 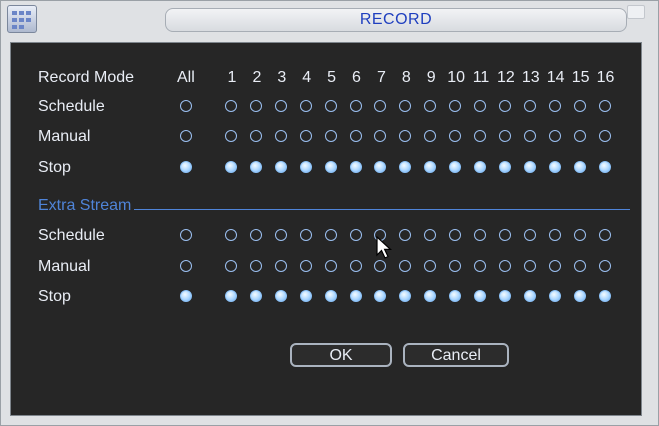 I want to click on extra-stop-channel-13-radio, so click(x=529, y=296).